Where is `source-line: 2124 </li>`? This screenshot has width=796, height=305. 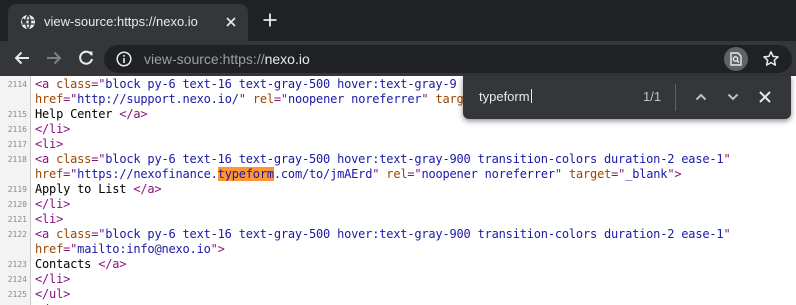 source-line: 2124 </li> is located at coordinates (398, 279).